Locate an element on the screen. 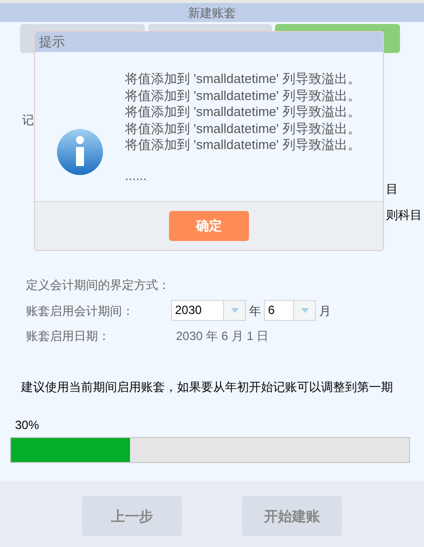  step-button: 上一步 is located at coordinates (132, 516).